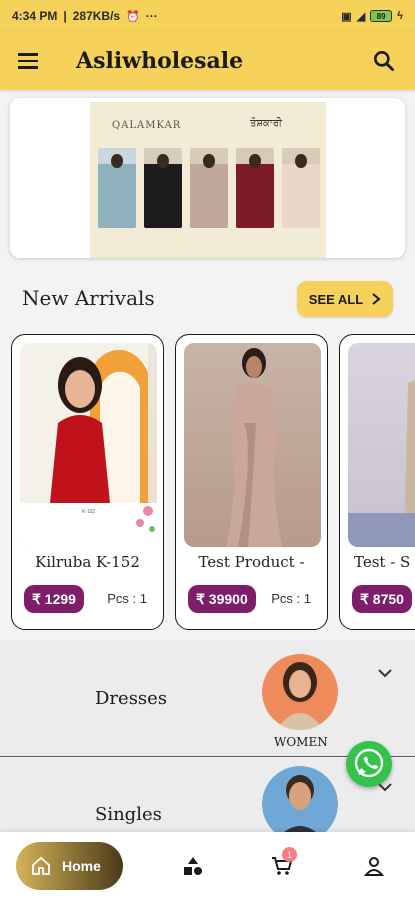  Describe the element at coordinates (374, 866) in the screenshot. I see `profile-icon` at that location.